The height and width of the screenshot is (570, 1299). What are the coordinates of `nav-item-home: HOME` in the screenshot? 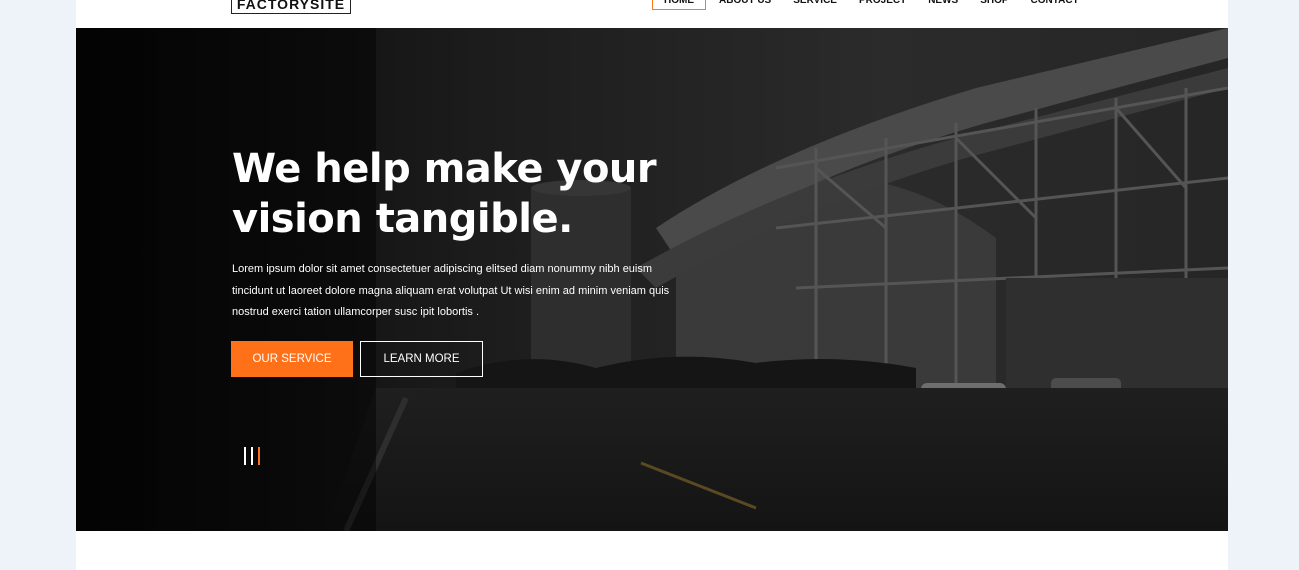 It's located at (679, 5).